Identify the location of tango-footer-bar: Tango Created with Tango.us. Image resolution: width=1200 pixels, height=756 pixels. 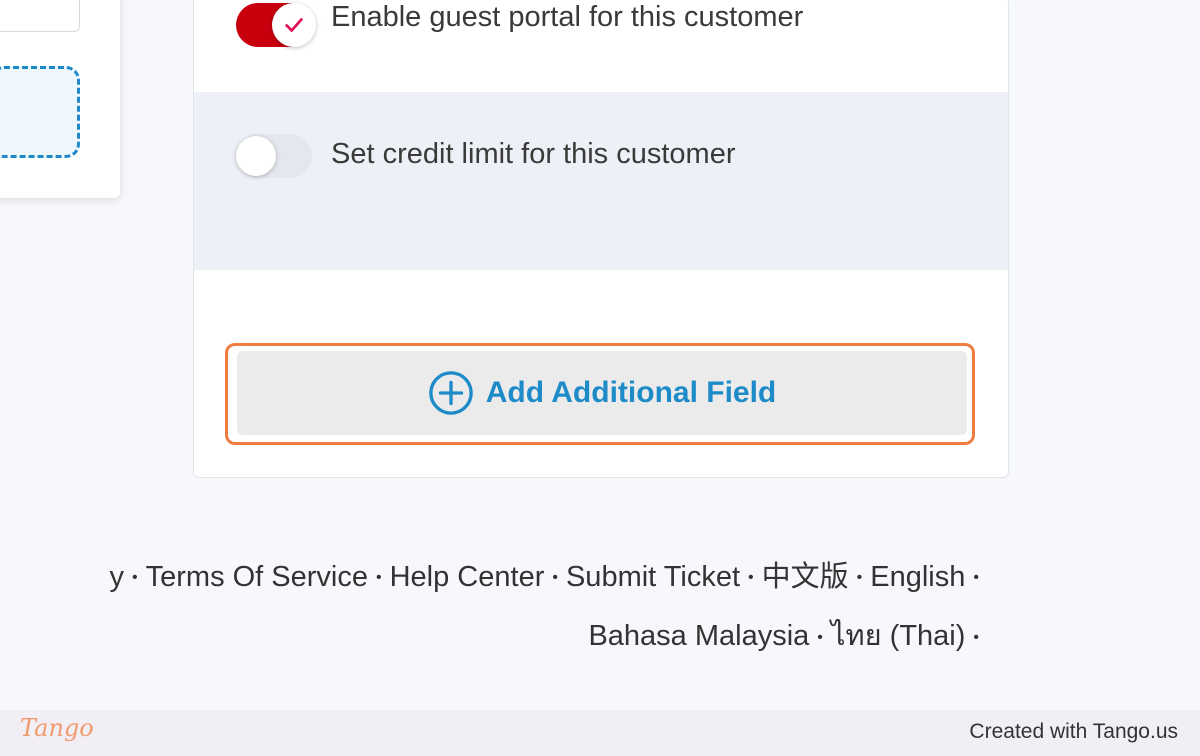
(600, 733).